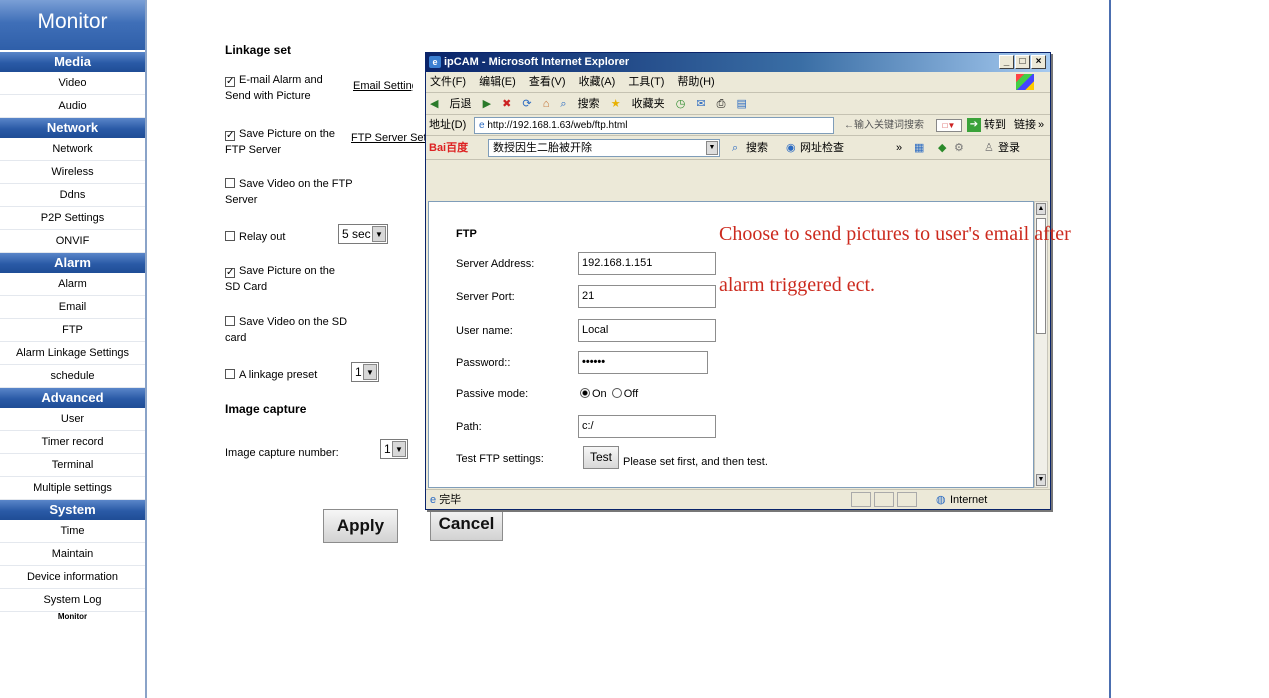  Describe the element at coordinates (1025, 125) in the screenshot. I see `links-label: 链接` at that location.